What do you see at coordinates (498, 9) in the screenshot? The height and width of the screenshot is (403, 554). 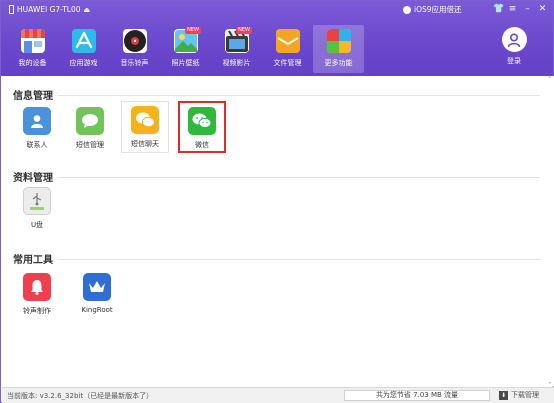 I see `skin-icon: 👕` at bounding box center [498, 9].